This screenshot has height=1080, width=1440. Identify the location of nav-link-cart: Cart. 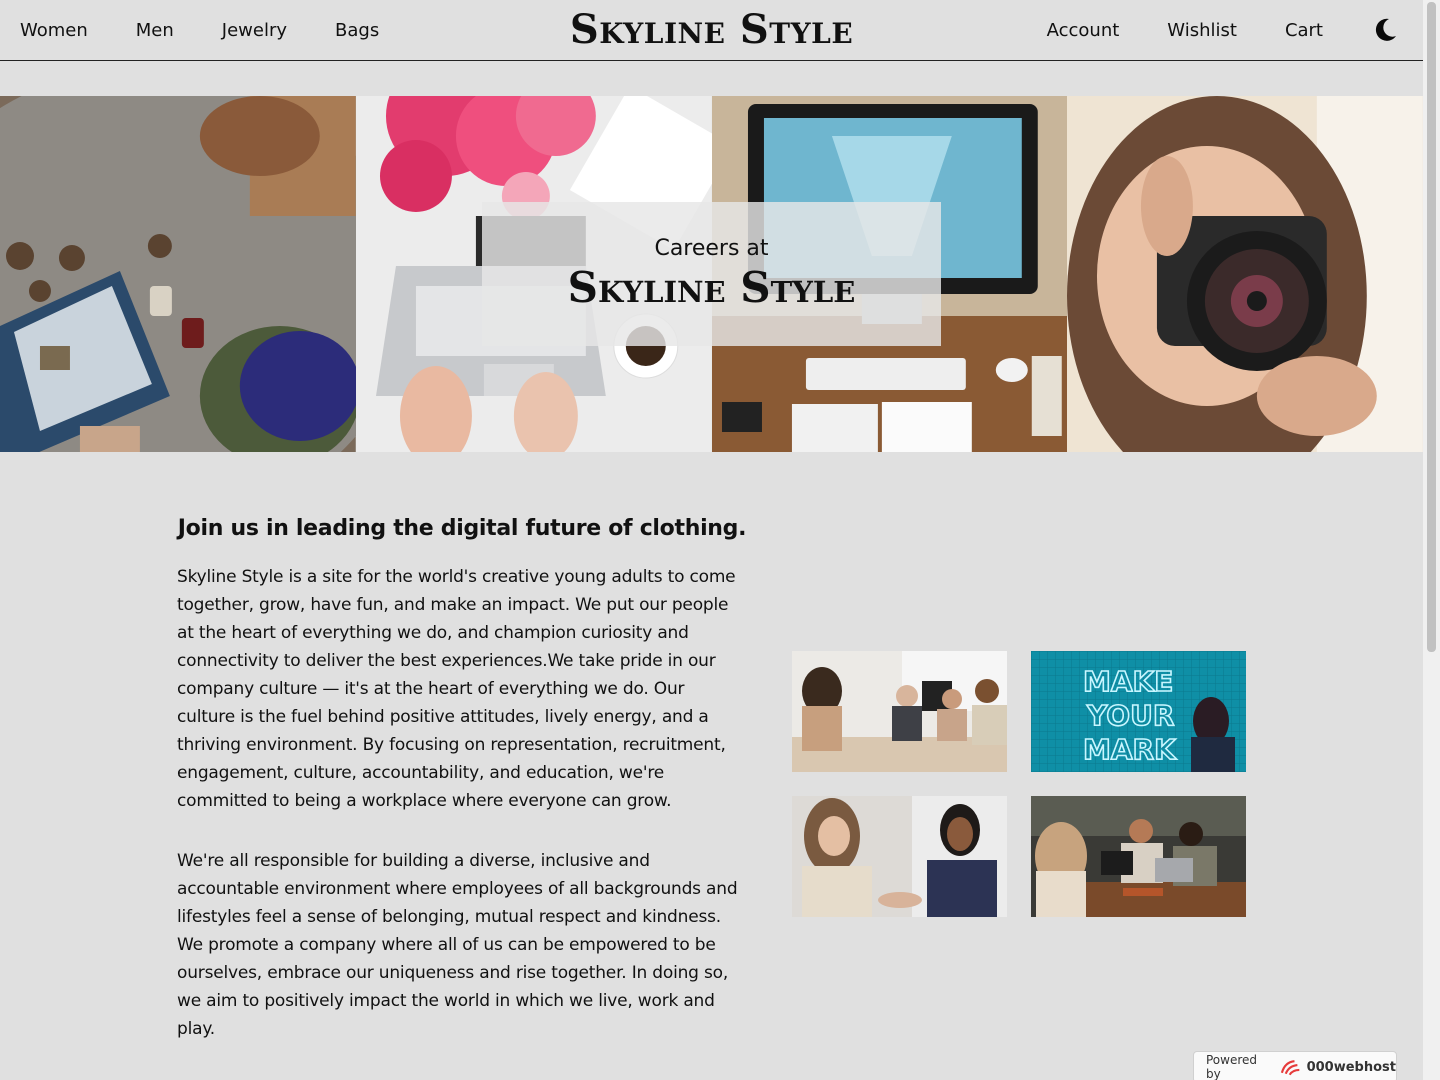
(1304, 30).